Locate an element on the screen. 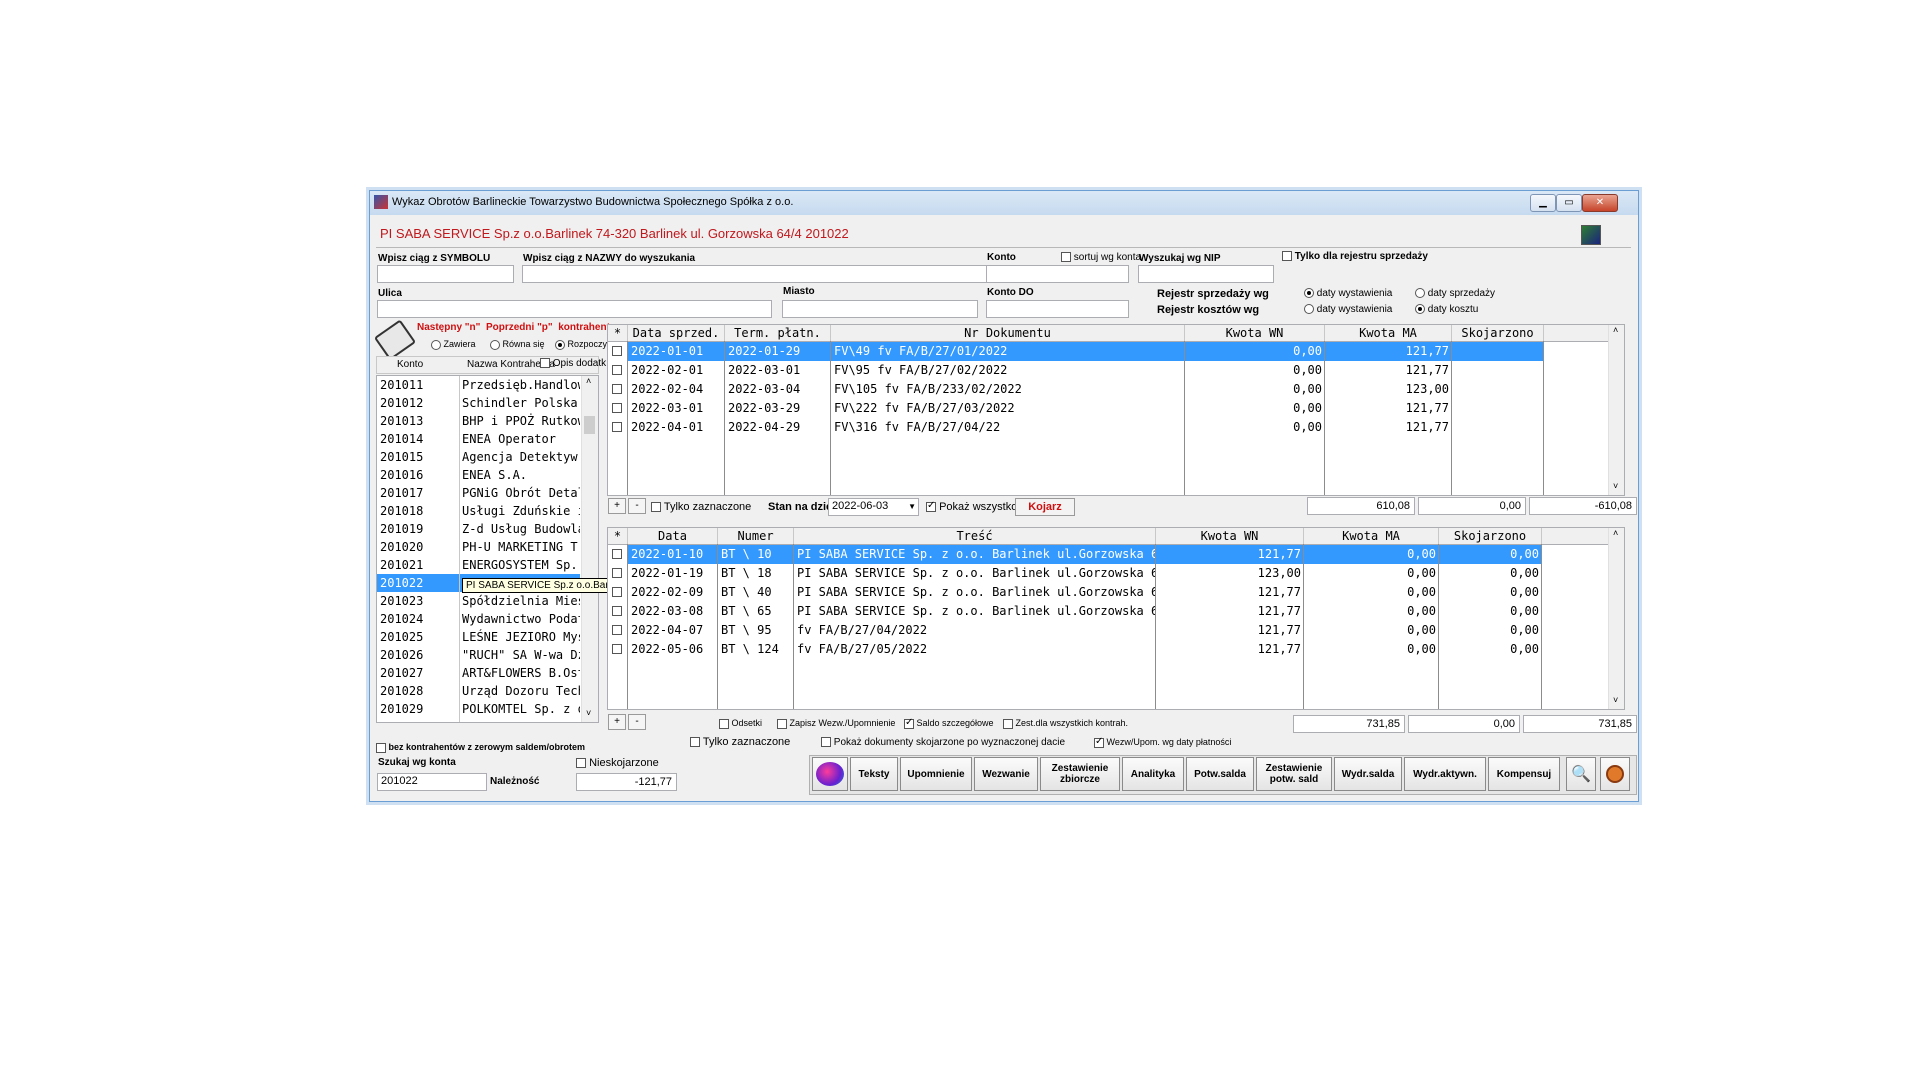 The height and width of the screenshot is (1080, 1920). by-payment-date-checkbox is located at coordinates (1099, 742).